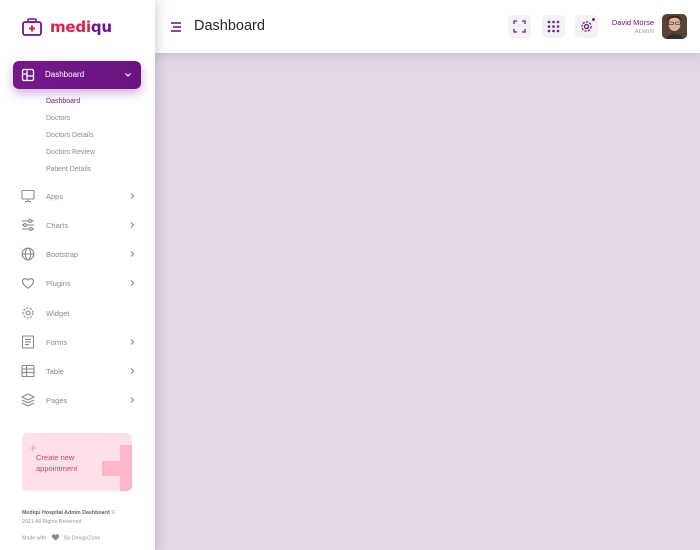 This screenshot has width=700, height=550. Describe the element at coordinates (65, 74) in the screenshot. I see `sidebar-item-label: Dashboard` at that location.